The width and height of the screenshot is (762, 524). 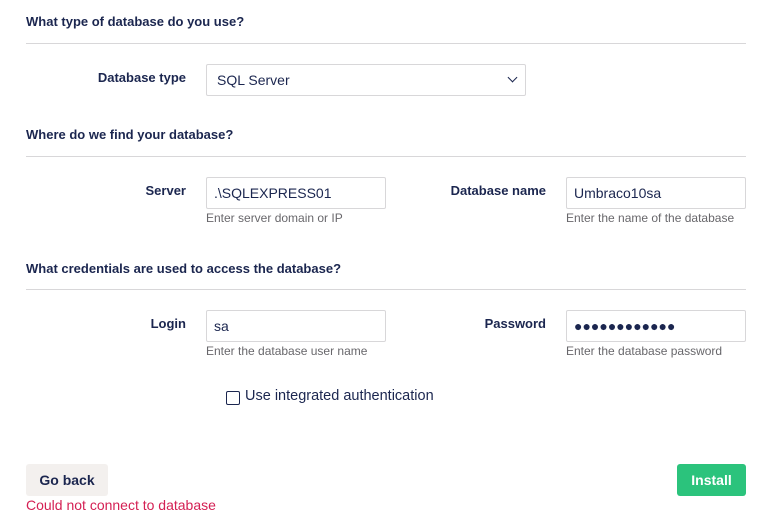 I want to click on server-hint: Enter server domain or IP, so click(x=274, y=218).